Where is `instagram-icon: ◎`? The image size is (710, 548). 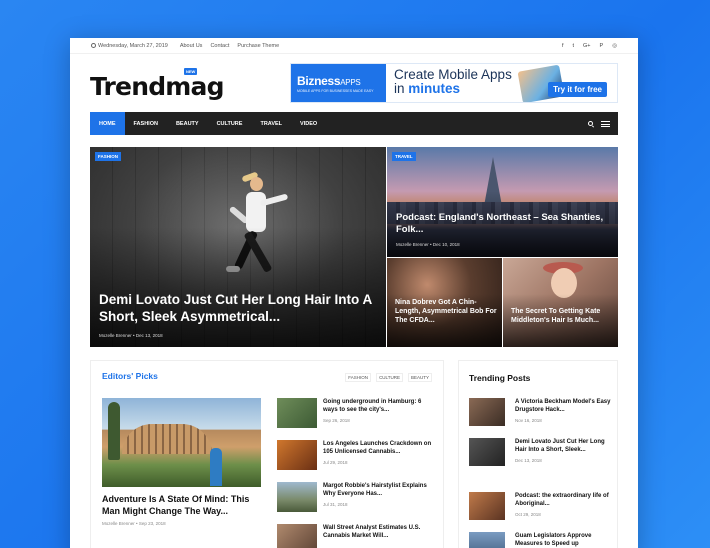 instagram-icon: ◎ is located at coordinates (614, 46).